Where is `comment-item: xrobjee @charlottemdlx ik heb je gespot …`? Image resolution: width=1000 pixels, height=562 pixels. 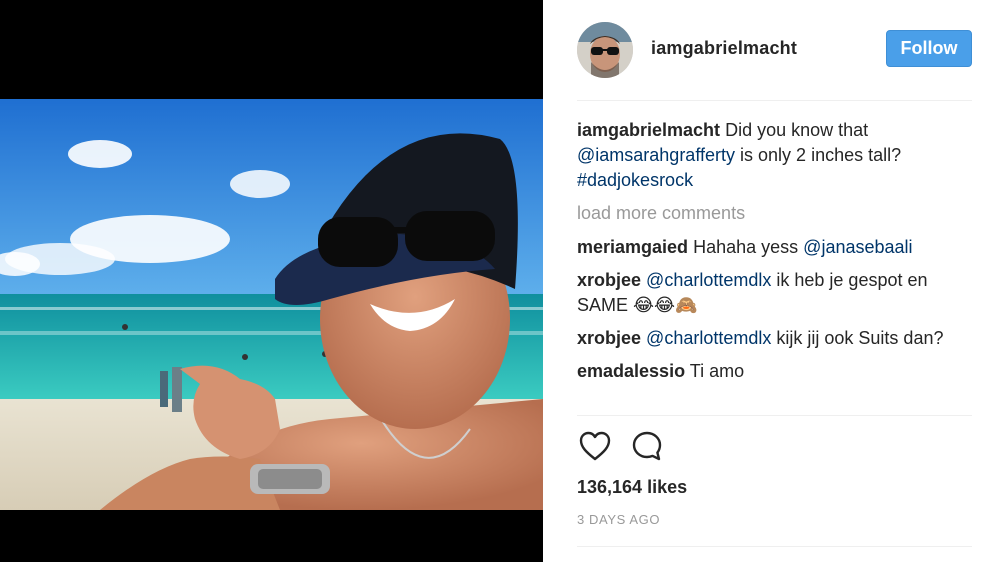 comment-item: xrobjee @charlottemdlx ik heb je gespot … is located at coordinates (774, 293).